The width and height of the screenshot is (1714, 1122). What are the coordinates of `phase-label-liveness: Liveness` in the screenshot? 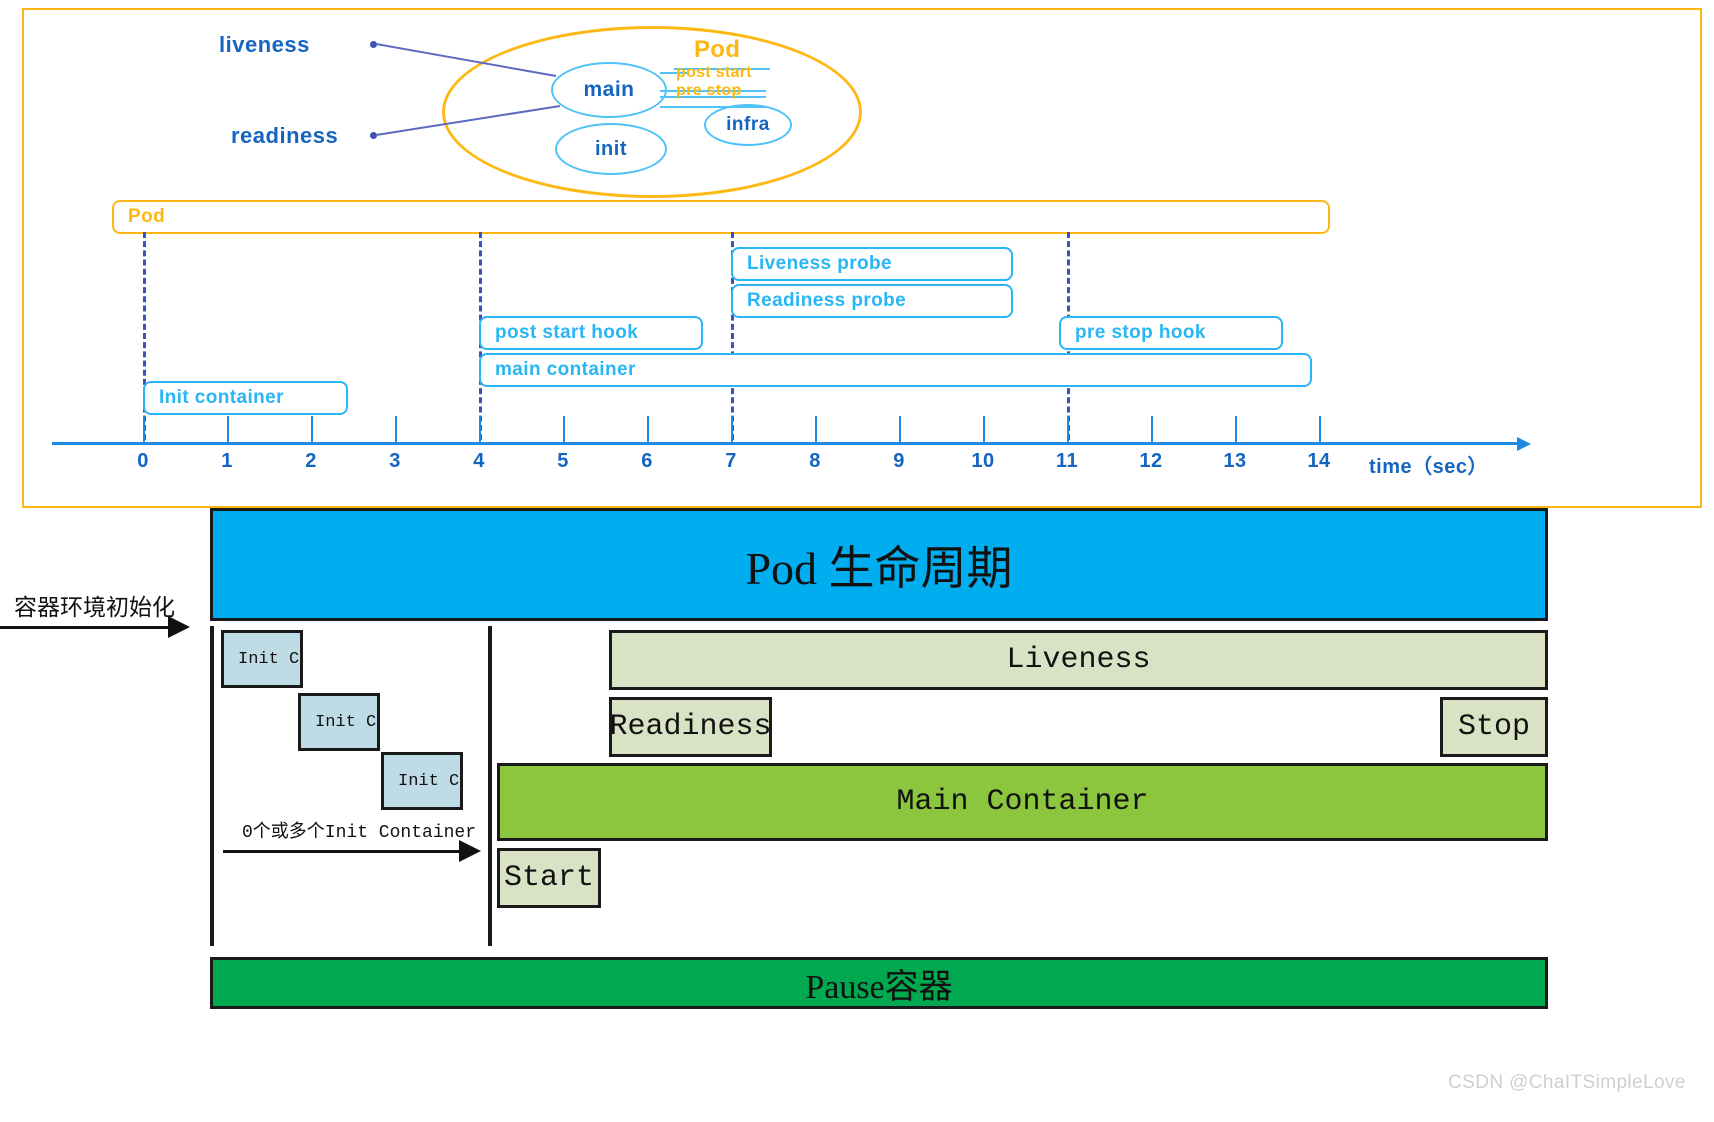 It's located at (1078, 660).